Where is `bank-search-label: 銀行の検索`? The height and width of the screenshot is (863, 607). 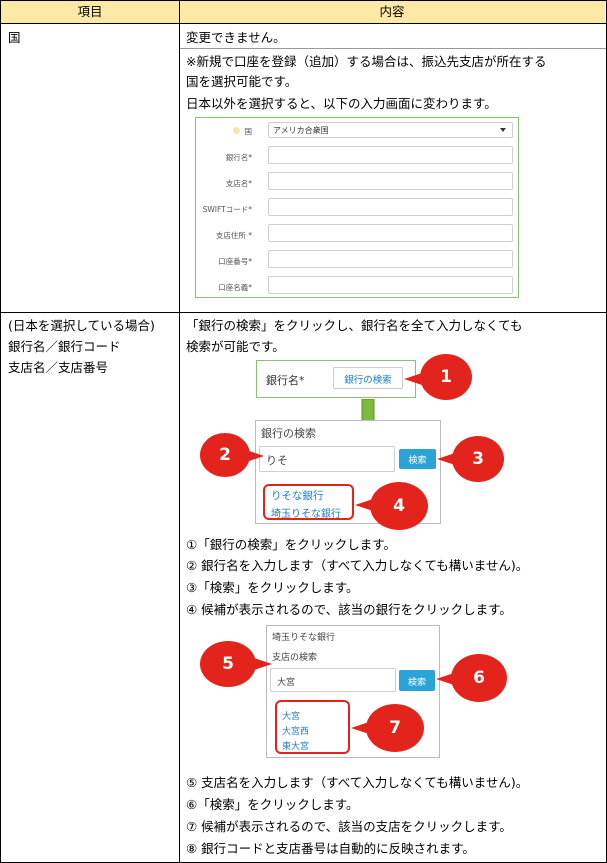
bank-search-label: 銀行の検索 is located at coordinates (368, 380).